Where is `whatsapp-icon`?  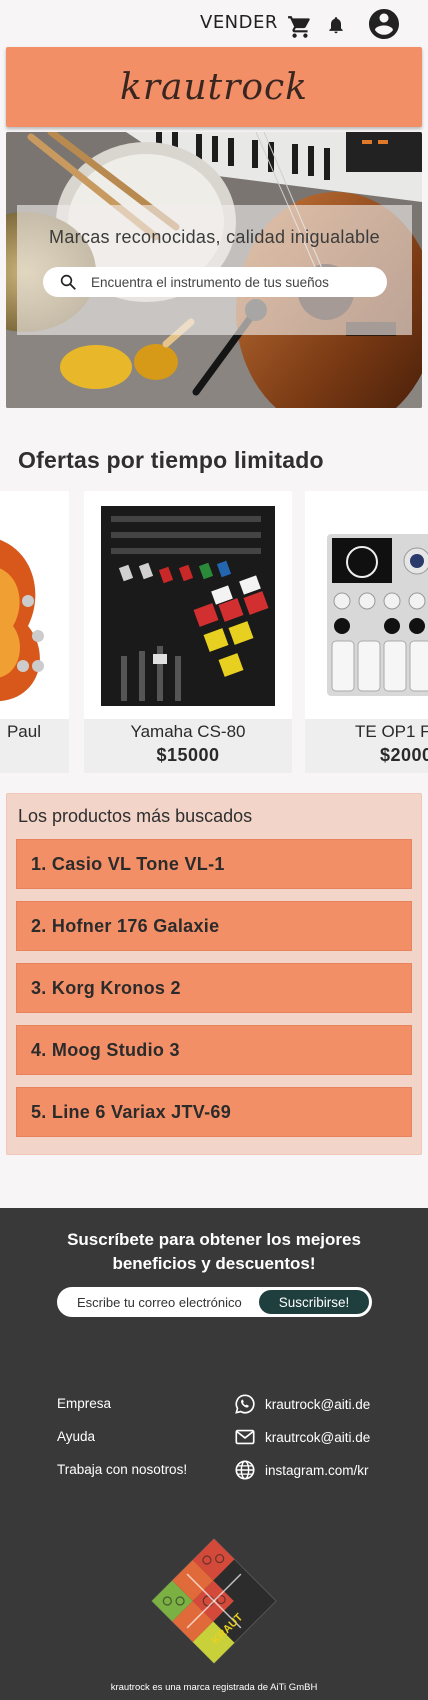 whatsapp-icon is located at coordinates (245, 1404).